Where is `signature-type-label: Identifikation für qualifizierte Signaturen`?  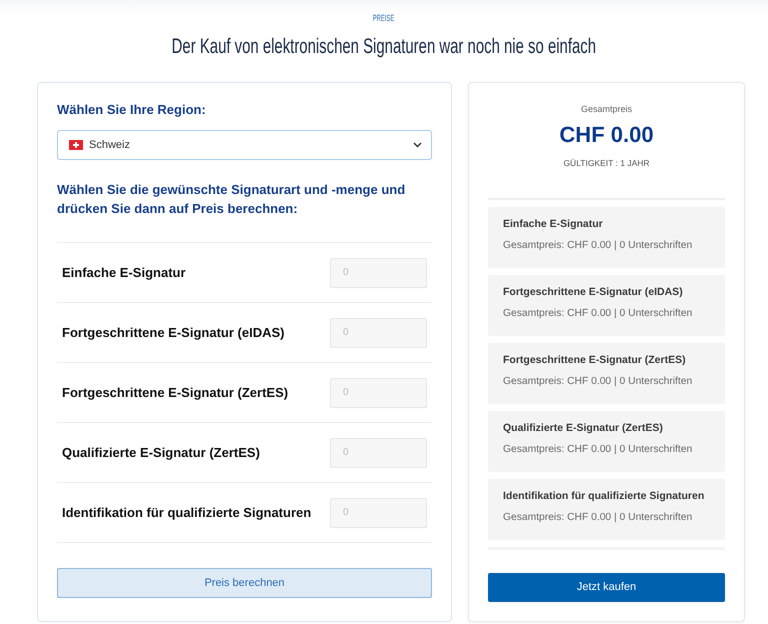 signature-type-label: Identifikation für qualifizierte Signaturen is located at coordinates (187, 513).